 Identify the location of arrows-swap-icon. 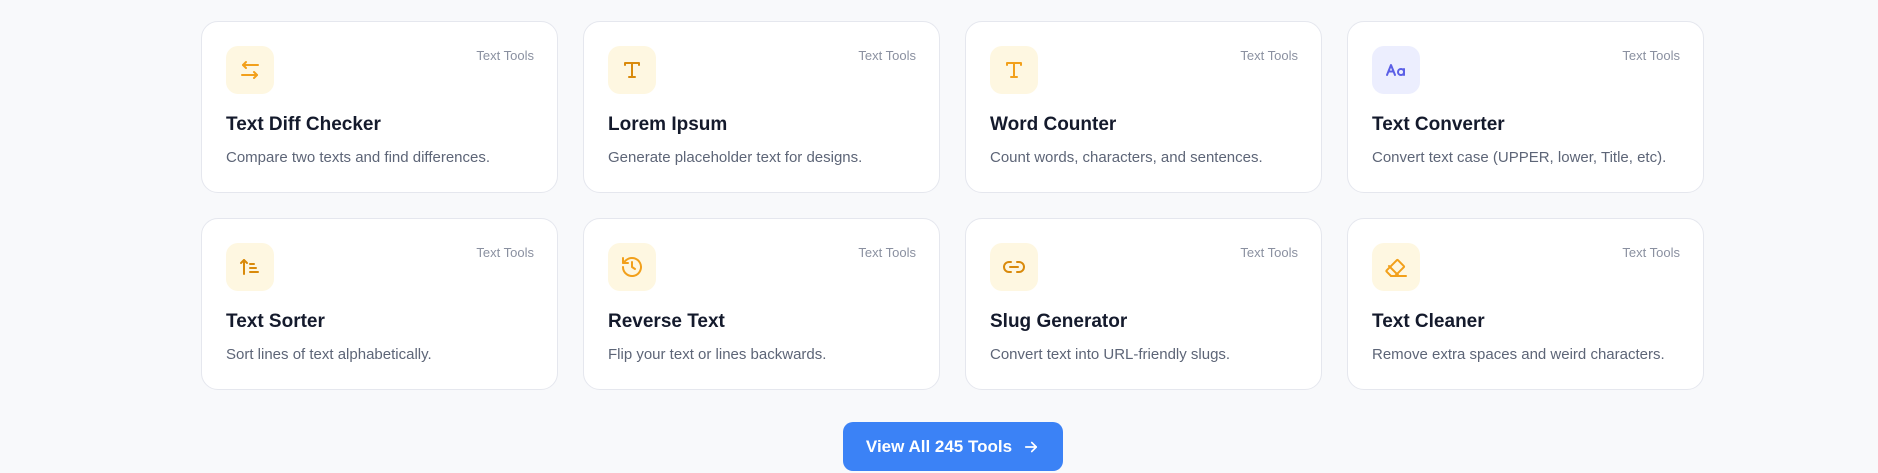
(250, 70).